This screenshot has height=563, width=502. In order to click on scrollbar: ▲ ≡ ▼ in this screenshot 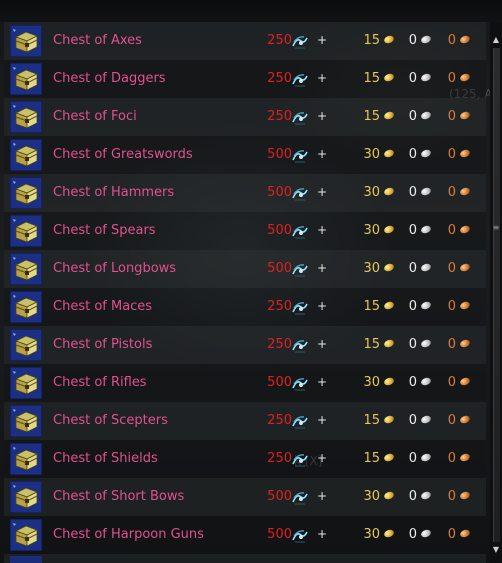, I will do `click(496, 292)`.